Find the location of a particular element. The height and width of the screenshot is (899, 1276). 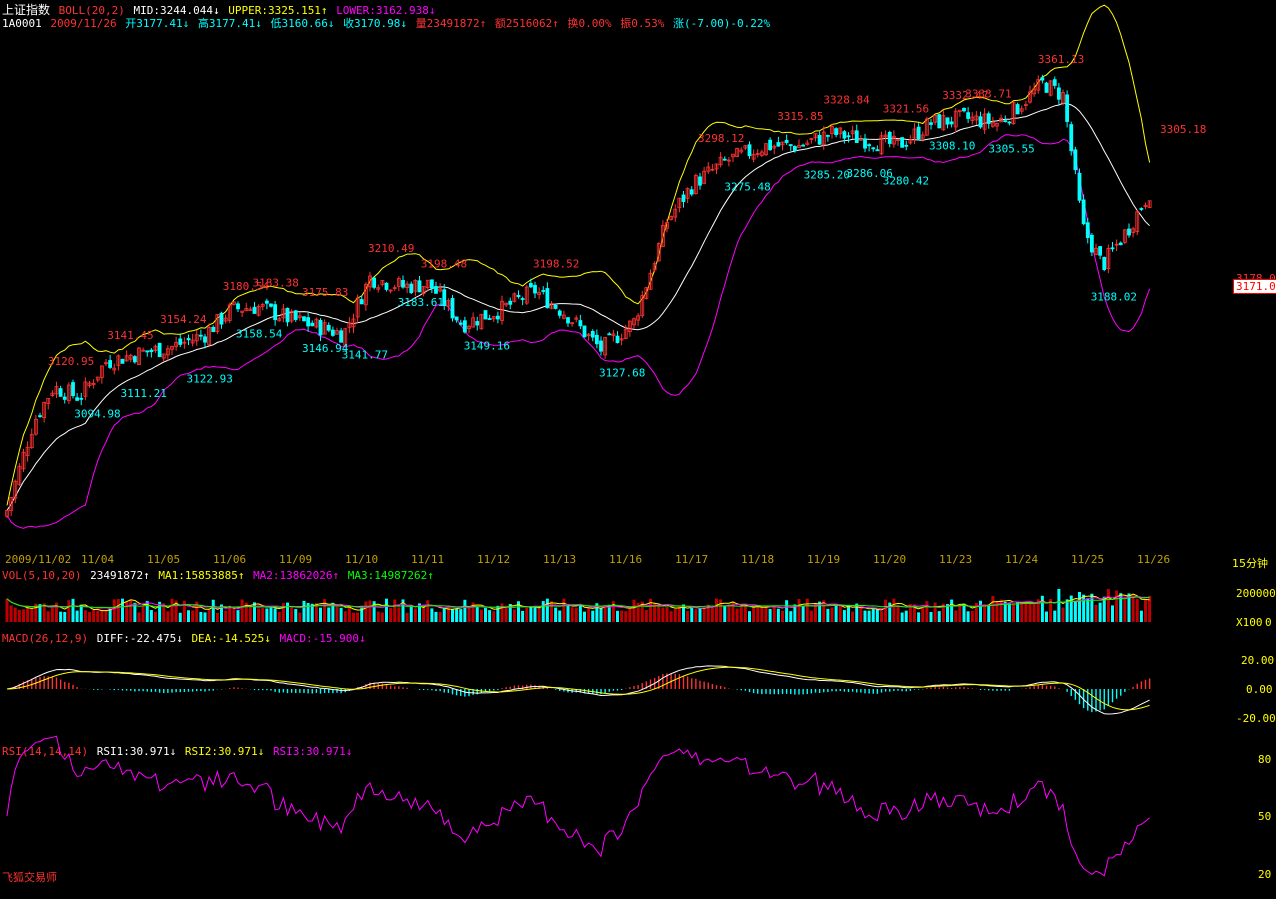

price-high-label: 3321.56 is located at coordinates (906, 109).